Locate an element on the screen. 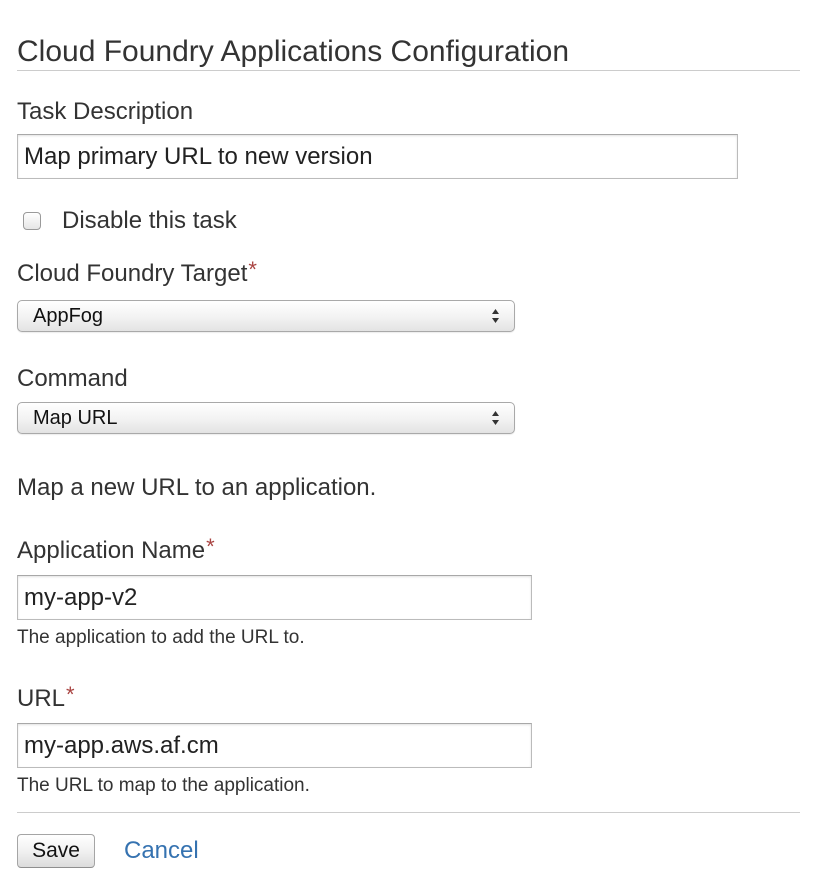 Image resolution: width=814 pixels, height=890 pixels. target-select: AppFog is located at coordinates (266, 316).